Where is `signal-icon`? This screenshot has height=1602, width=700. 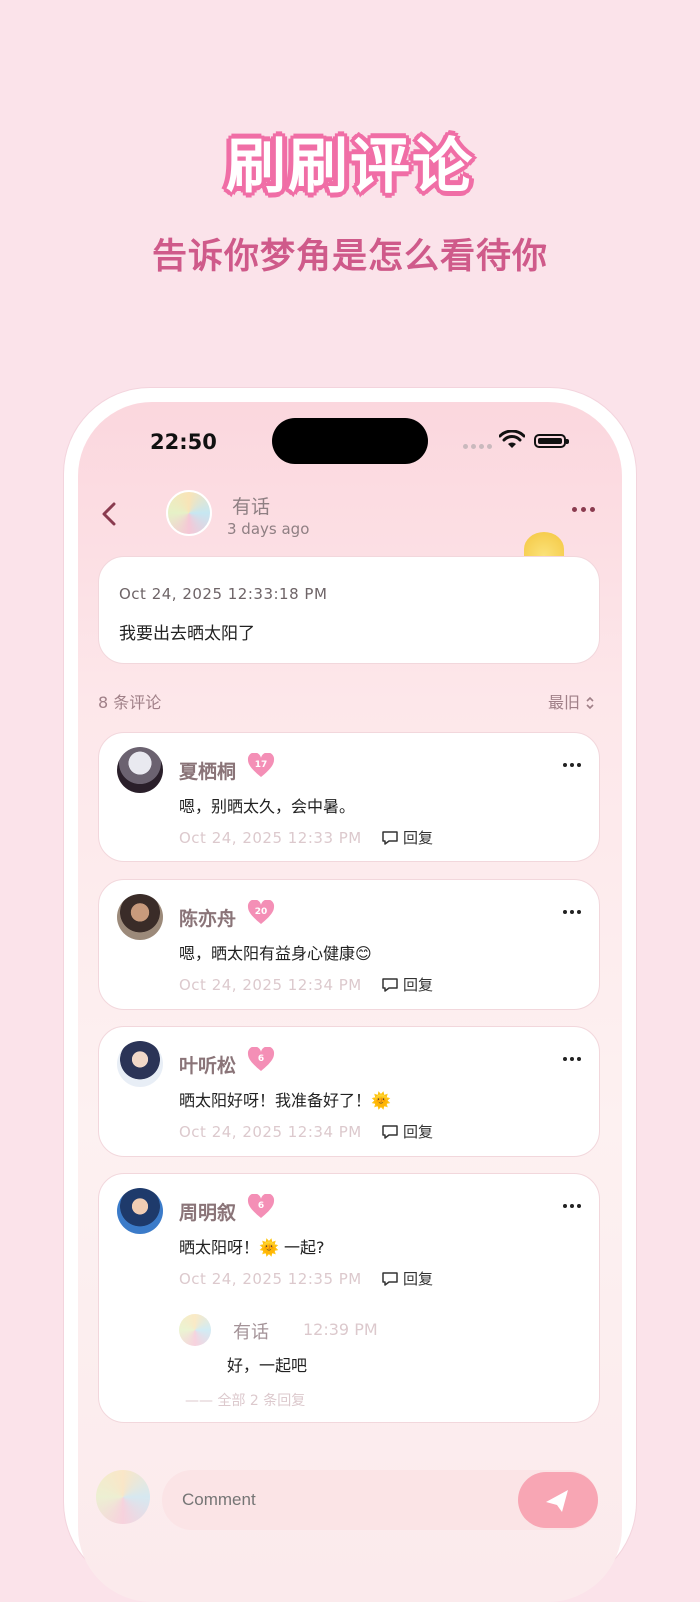 signal-icon is located at coordinates (477, 446).